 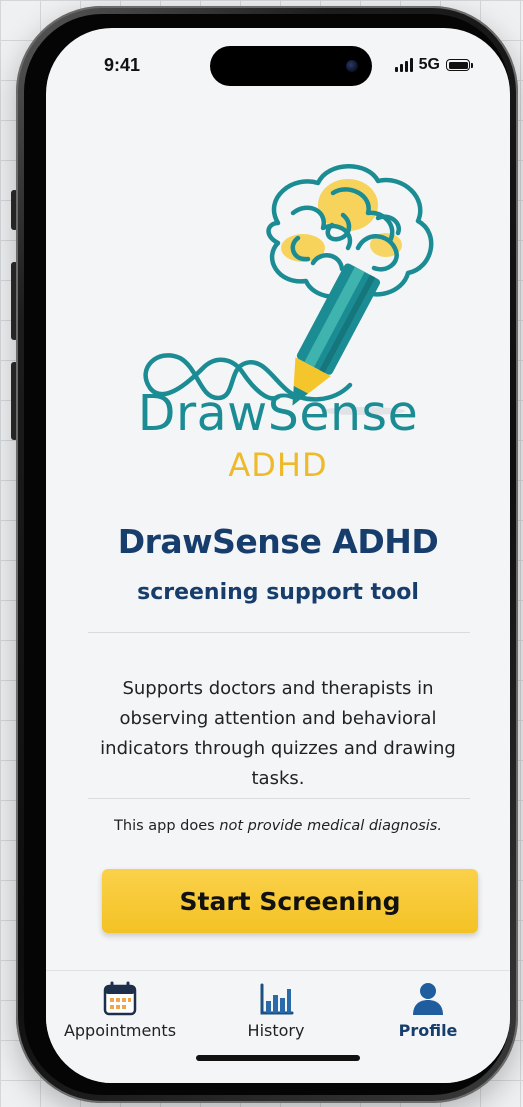 I want to click on logo-wordmark: DrawSense, so click(x=278, y=413).